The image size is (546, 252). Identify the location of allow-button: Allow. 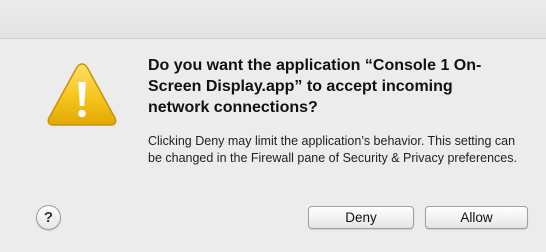
(476, 217).